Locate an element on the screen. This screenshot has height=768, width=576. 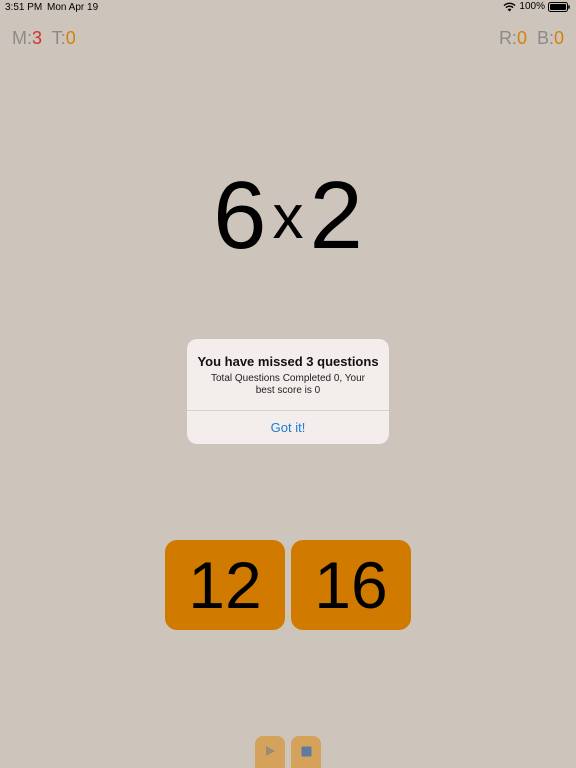
total-score: T:0 is located at coordinates (63, 38).